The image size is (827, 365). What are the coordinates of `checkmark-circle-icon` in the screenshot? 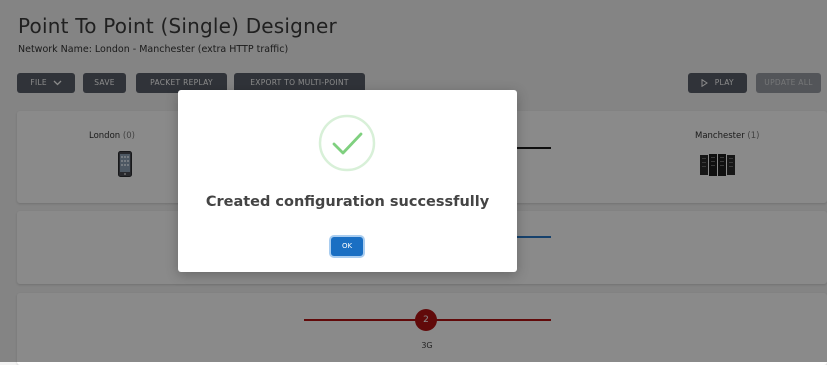 It's located at (347, 143).